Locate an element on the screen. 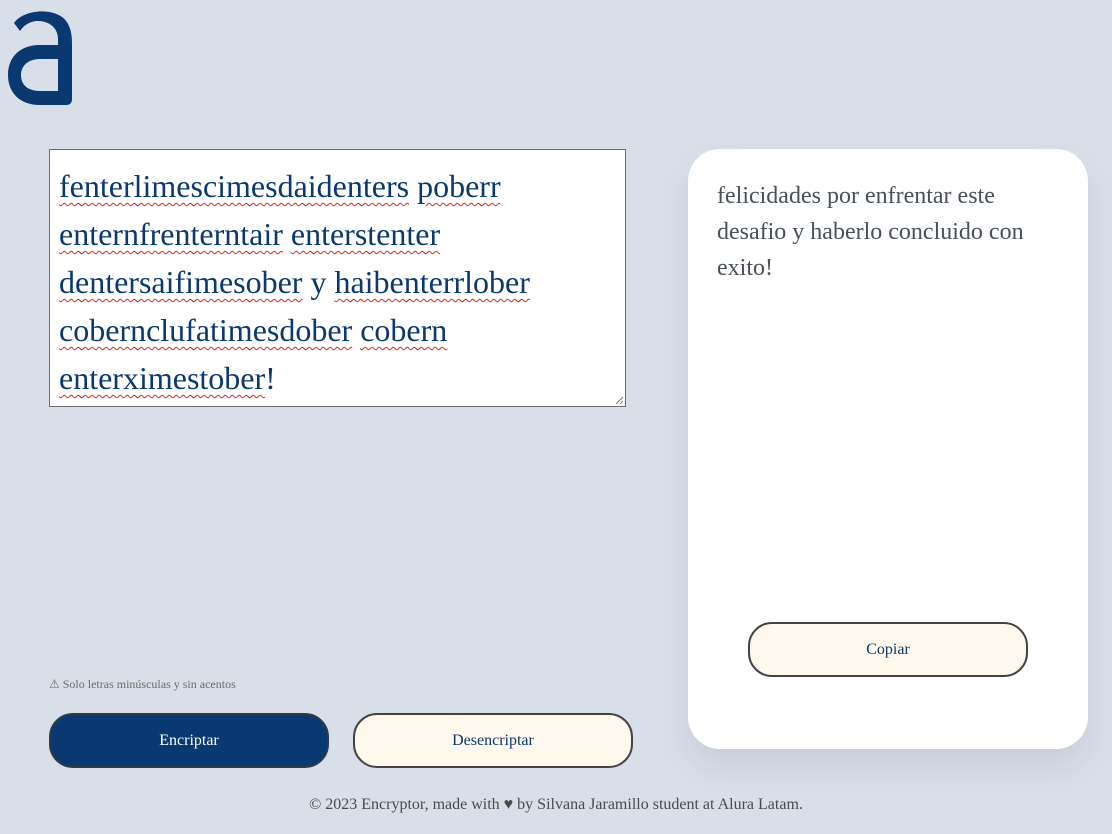 The height and width of the screenshot is (834, 1112). resize-grip-icon is located at coordinates (619, 400).